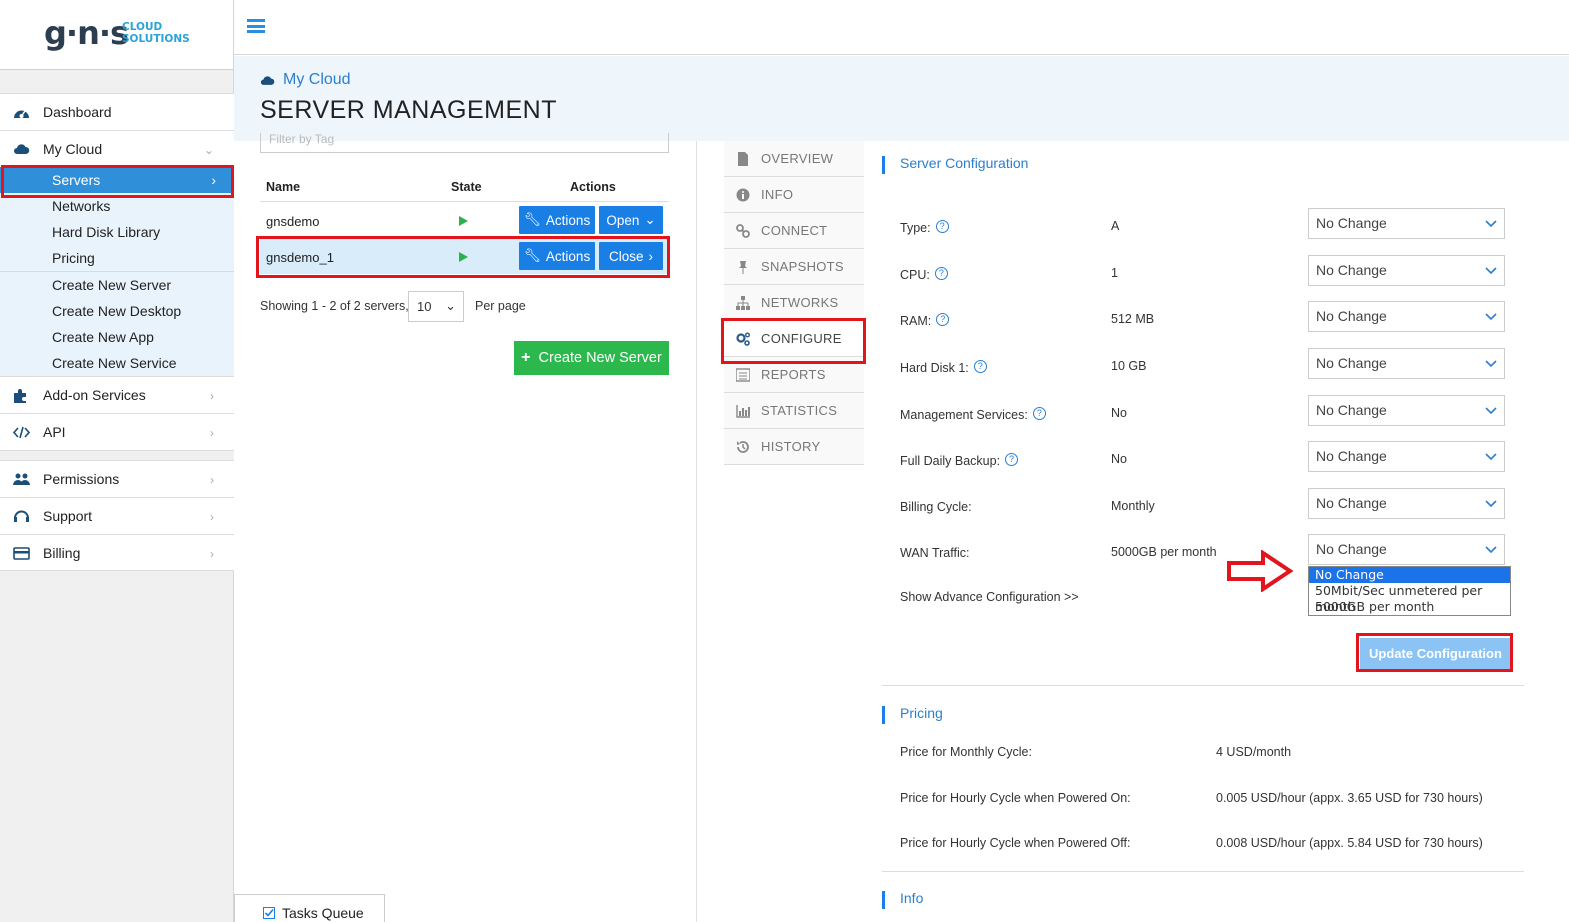 This screenshot has height=922, width=1569. What do you see at coordinates (1406, 503) in the screenshot?
I see `billing-cycle-select: No Change` at bounding box center [1406, 503].